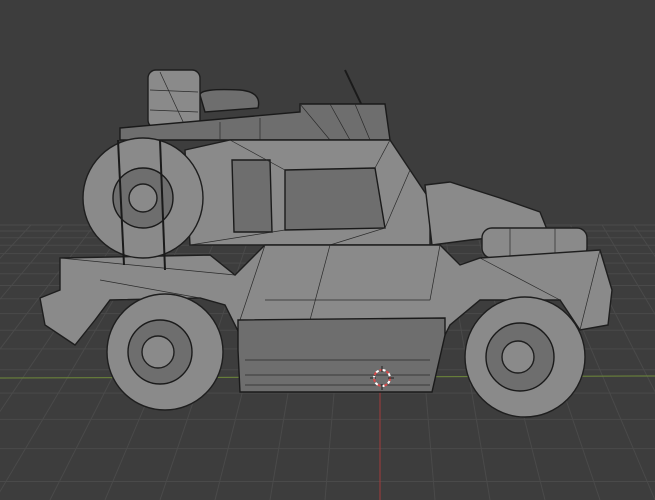  I want to click on side-step, so click(341, 355).